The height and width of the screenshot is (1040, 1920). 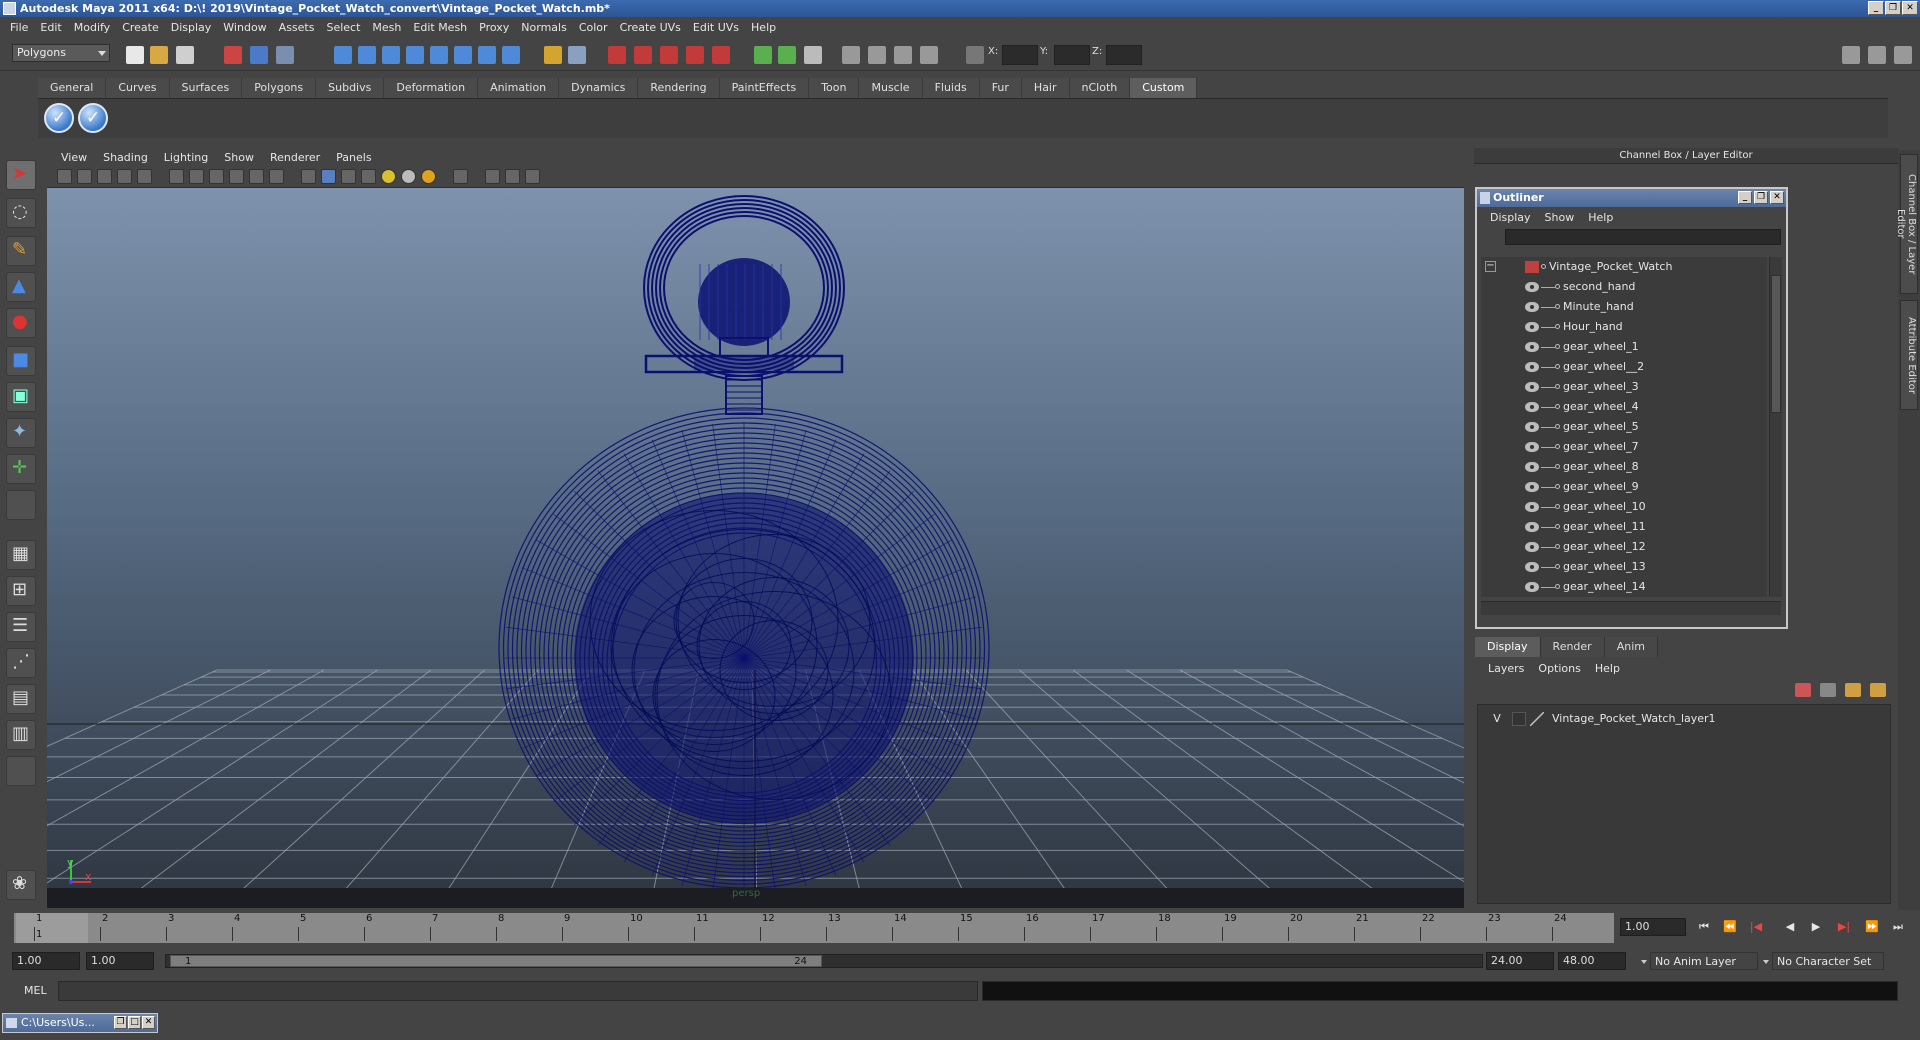 What do you see at coordinates (1508, 647) in the screenshot?
I see `layer-tab-display: Display` at bounding box center [1508, 647].